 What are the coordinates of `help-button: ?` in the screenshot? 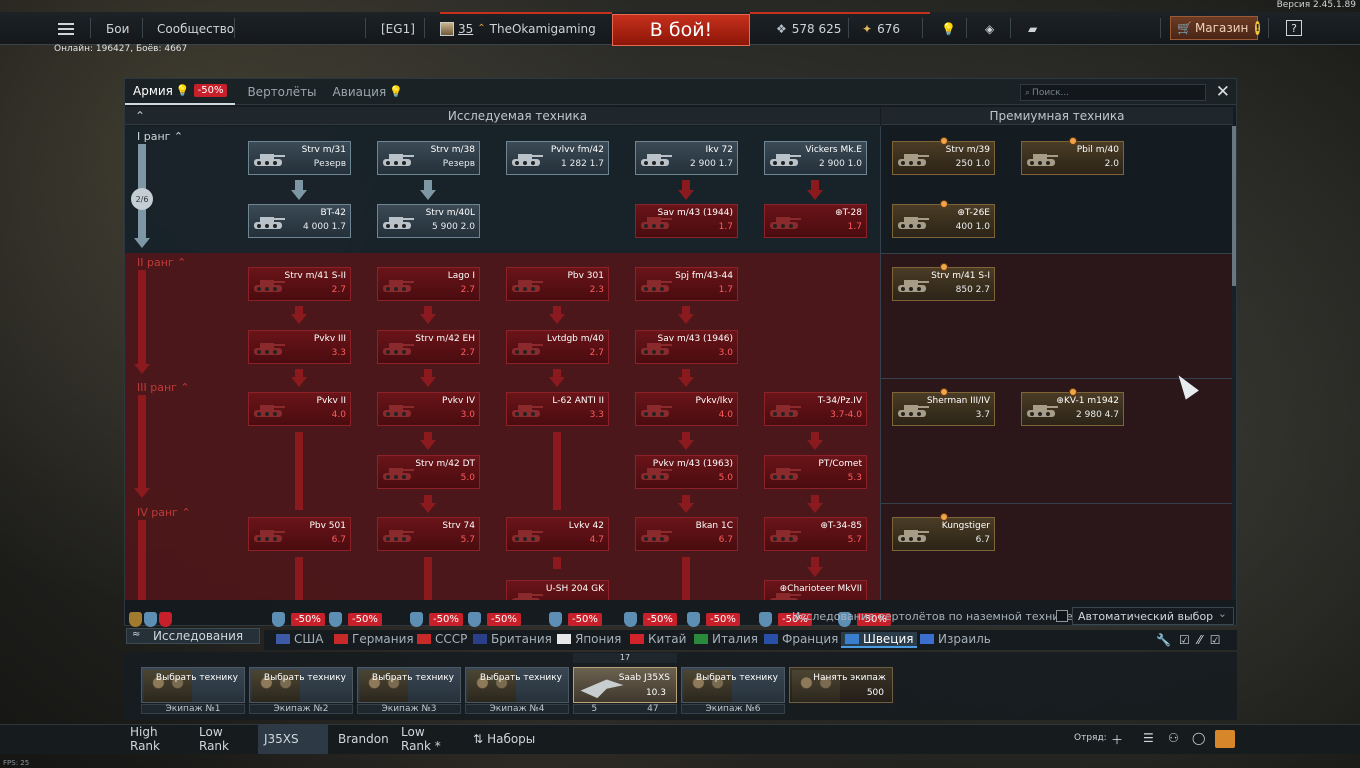 It's located at (1294, 28).